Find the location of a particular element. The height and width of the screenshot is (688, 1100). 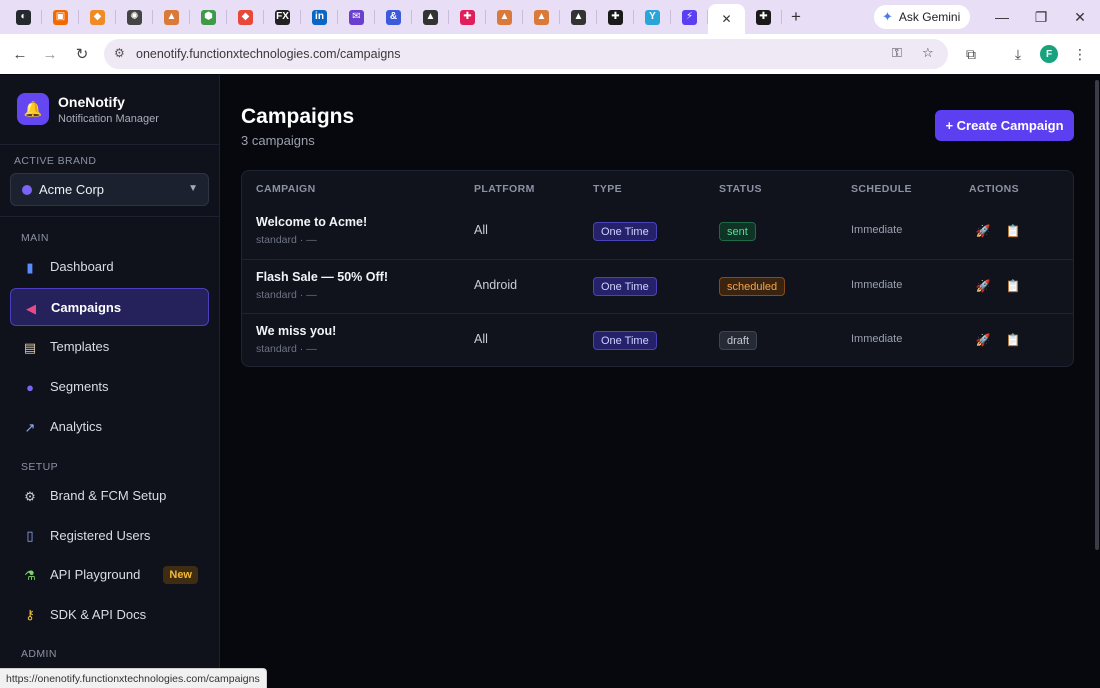

new-tab-button: + is located at coordinates (796, 17).